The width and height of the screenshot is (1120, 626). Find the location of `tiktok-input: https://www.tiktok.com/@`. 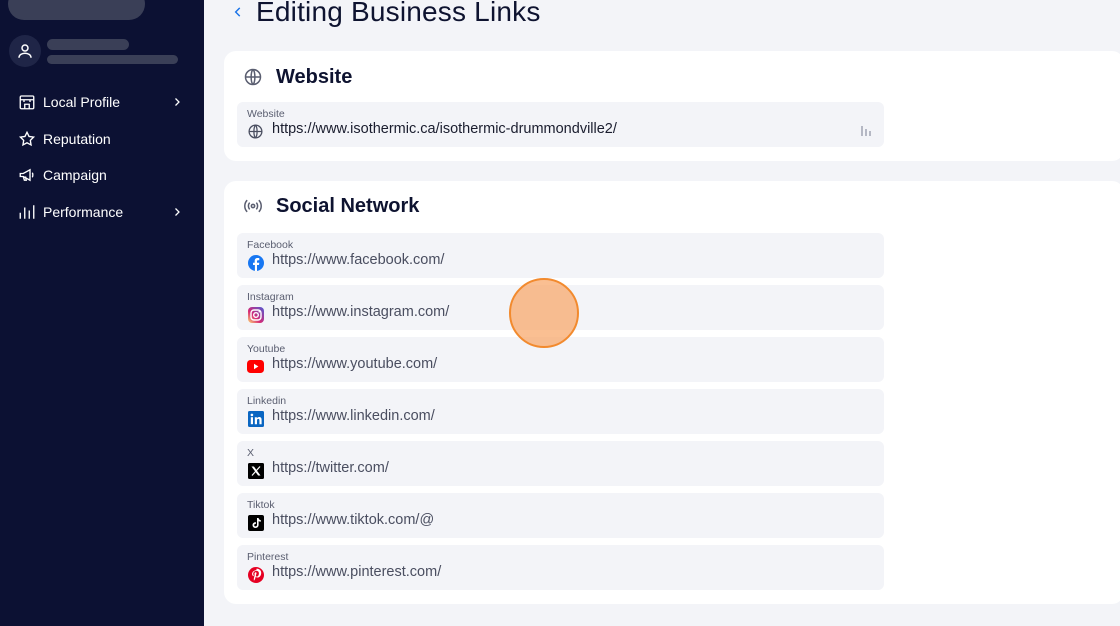

tiktok-input: https://www.tiktok.com/@ is located at coordinates (353, 520).